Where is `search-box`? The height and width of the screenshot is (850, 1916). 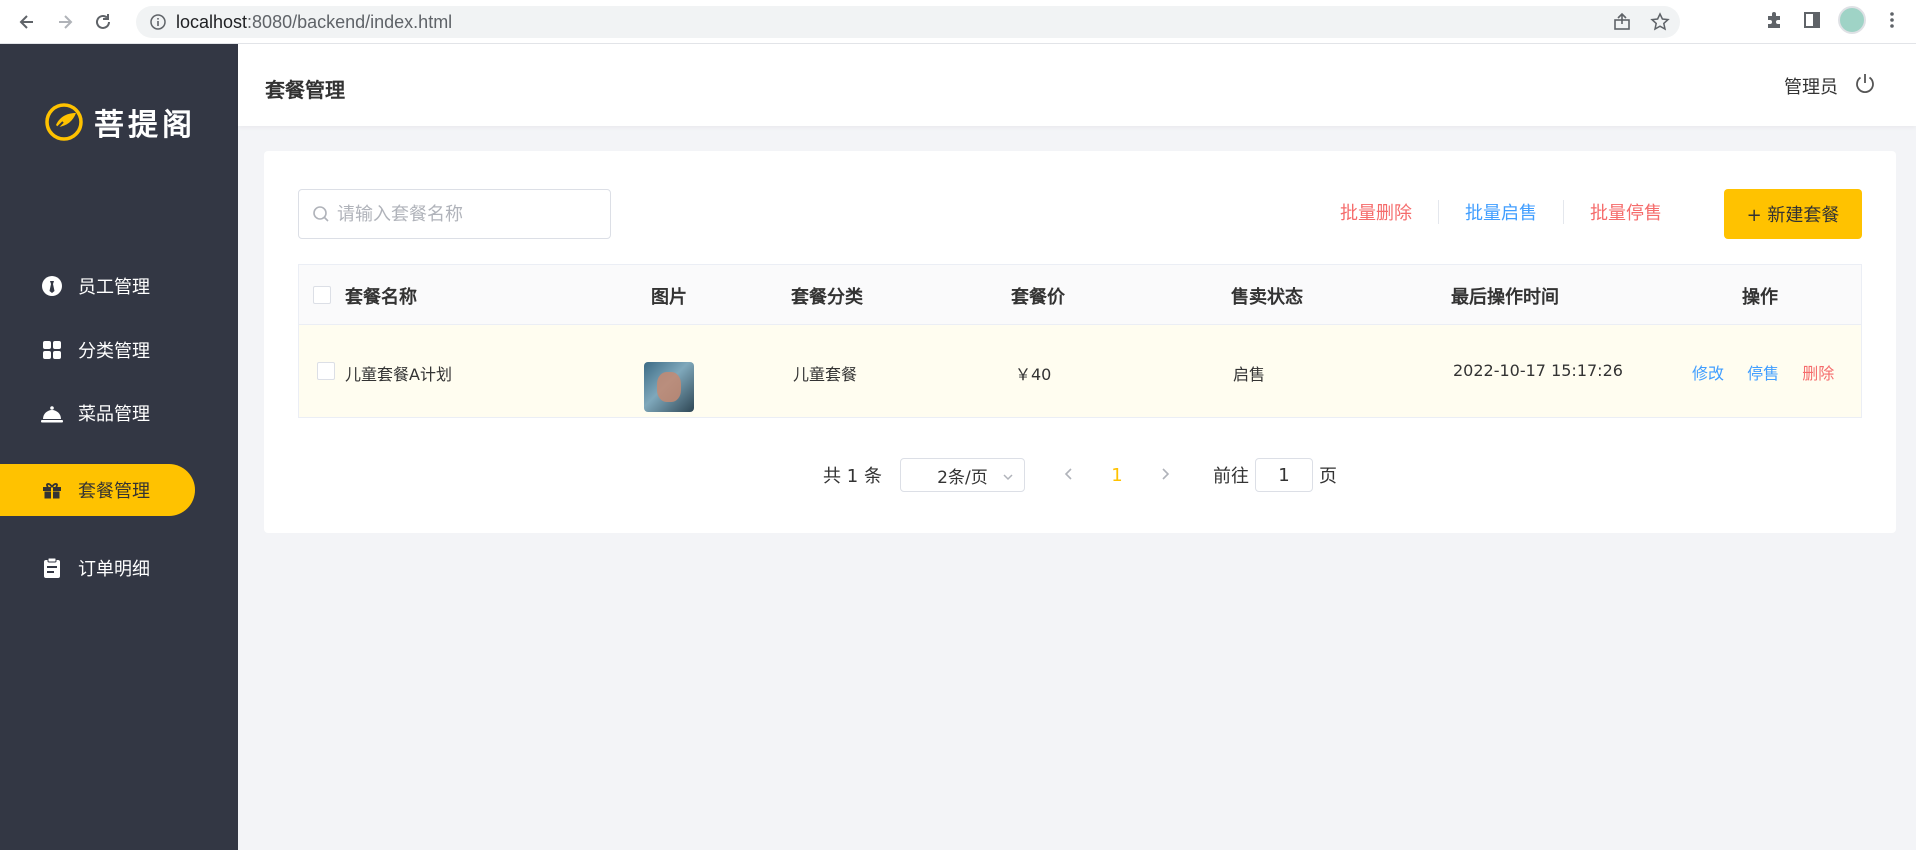
search-box is located at coordinates (454, 214).